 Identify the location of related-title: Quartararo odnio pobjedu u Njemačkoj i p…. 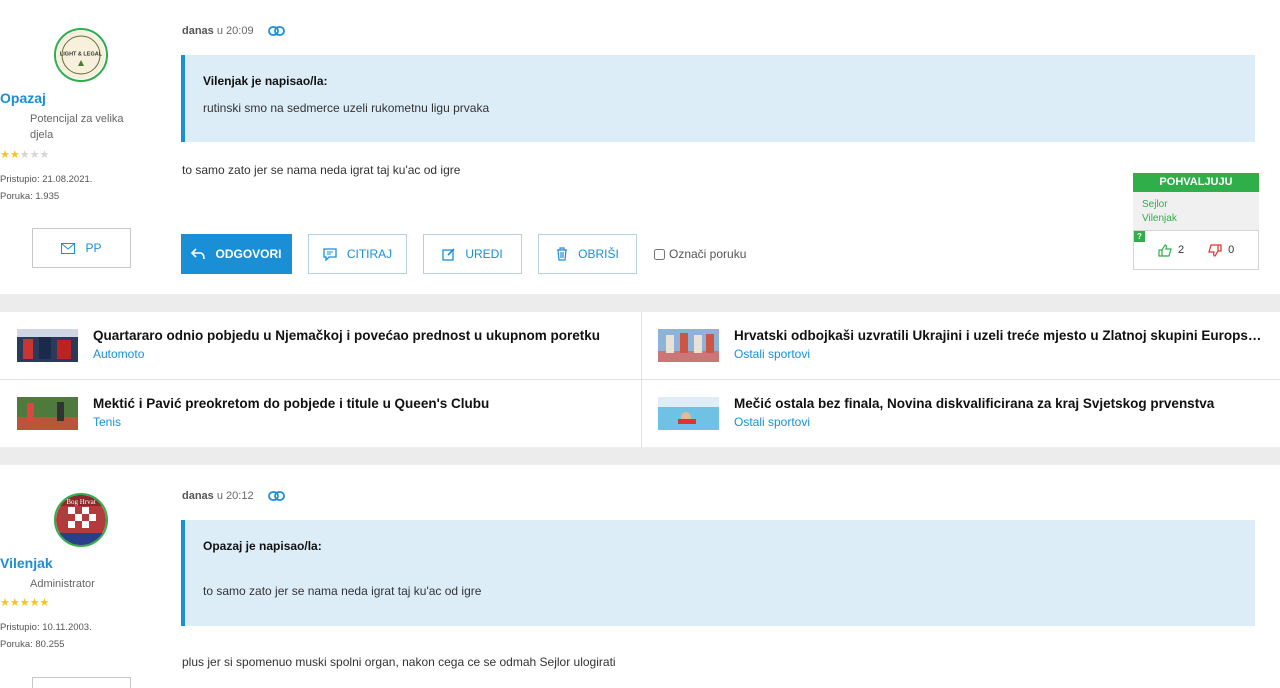
(358, 335).